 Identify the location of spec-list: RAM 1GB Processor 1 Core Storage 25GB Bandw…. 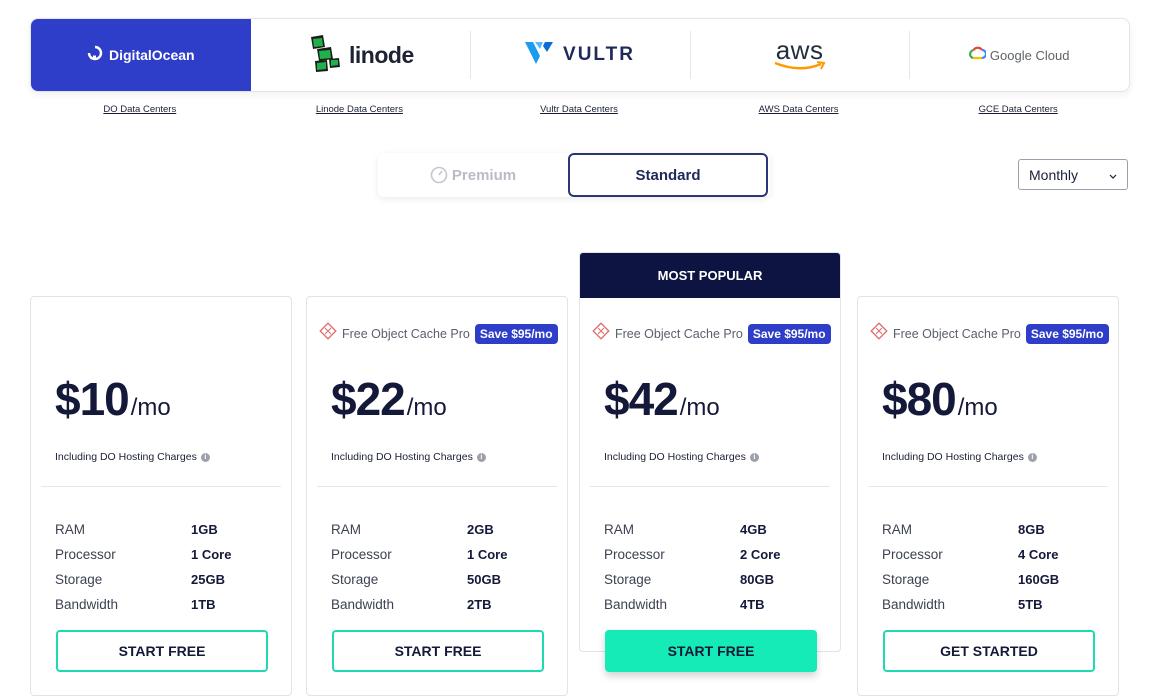
(165, 567).